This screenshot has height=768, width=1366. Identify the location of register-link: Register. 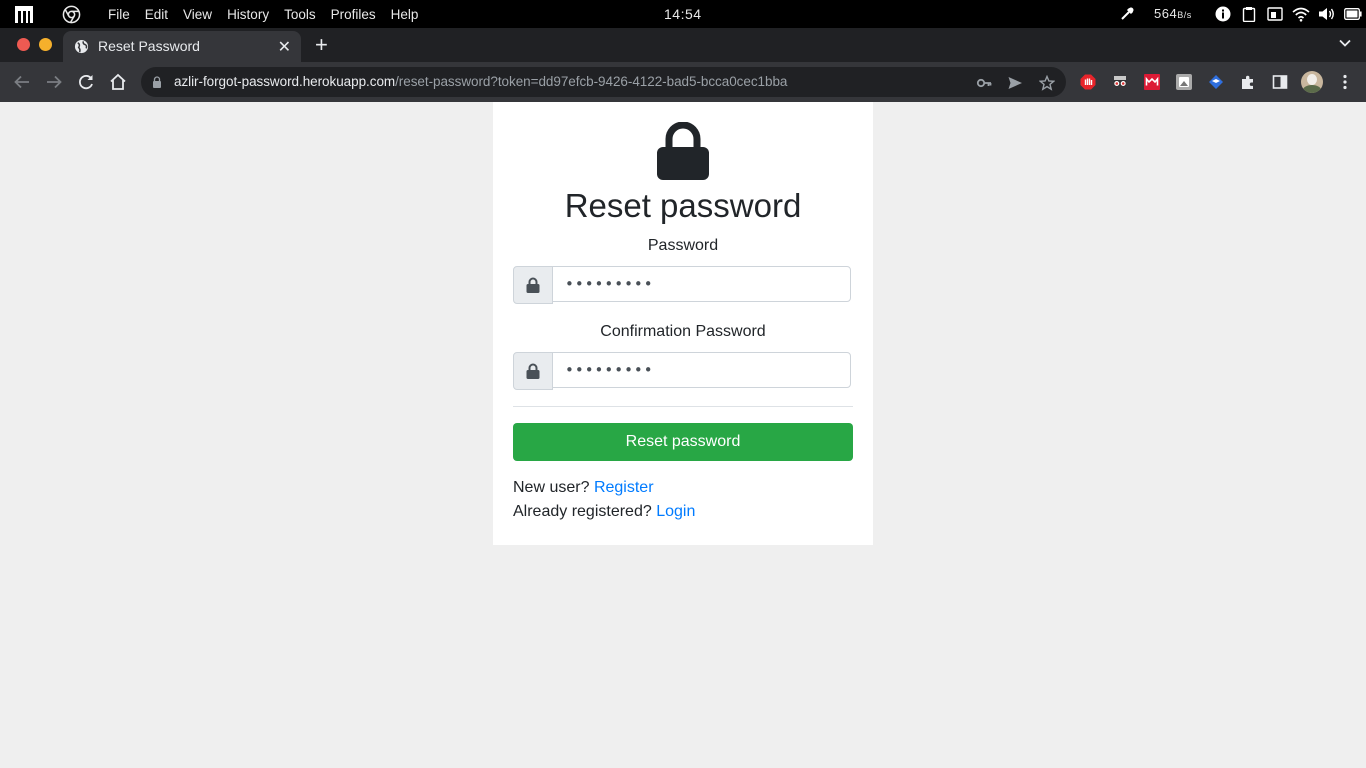
(624, 487).